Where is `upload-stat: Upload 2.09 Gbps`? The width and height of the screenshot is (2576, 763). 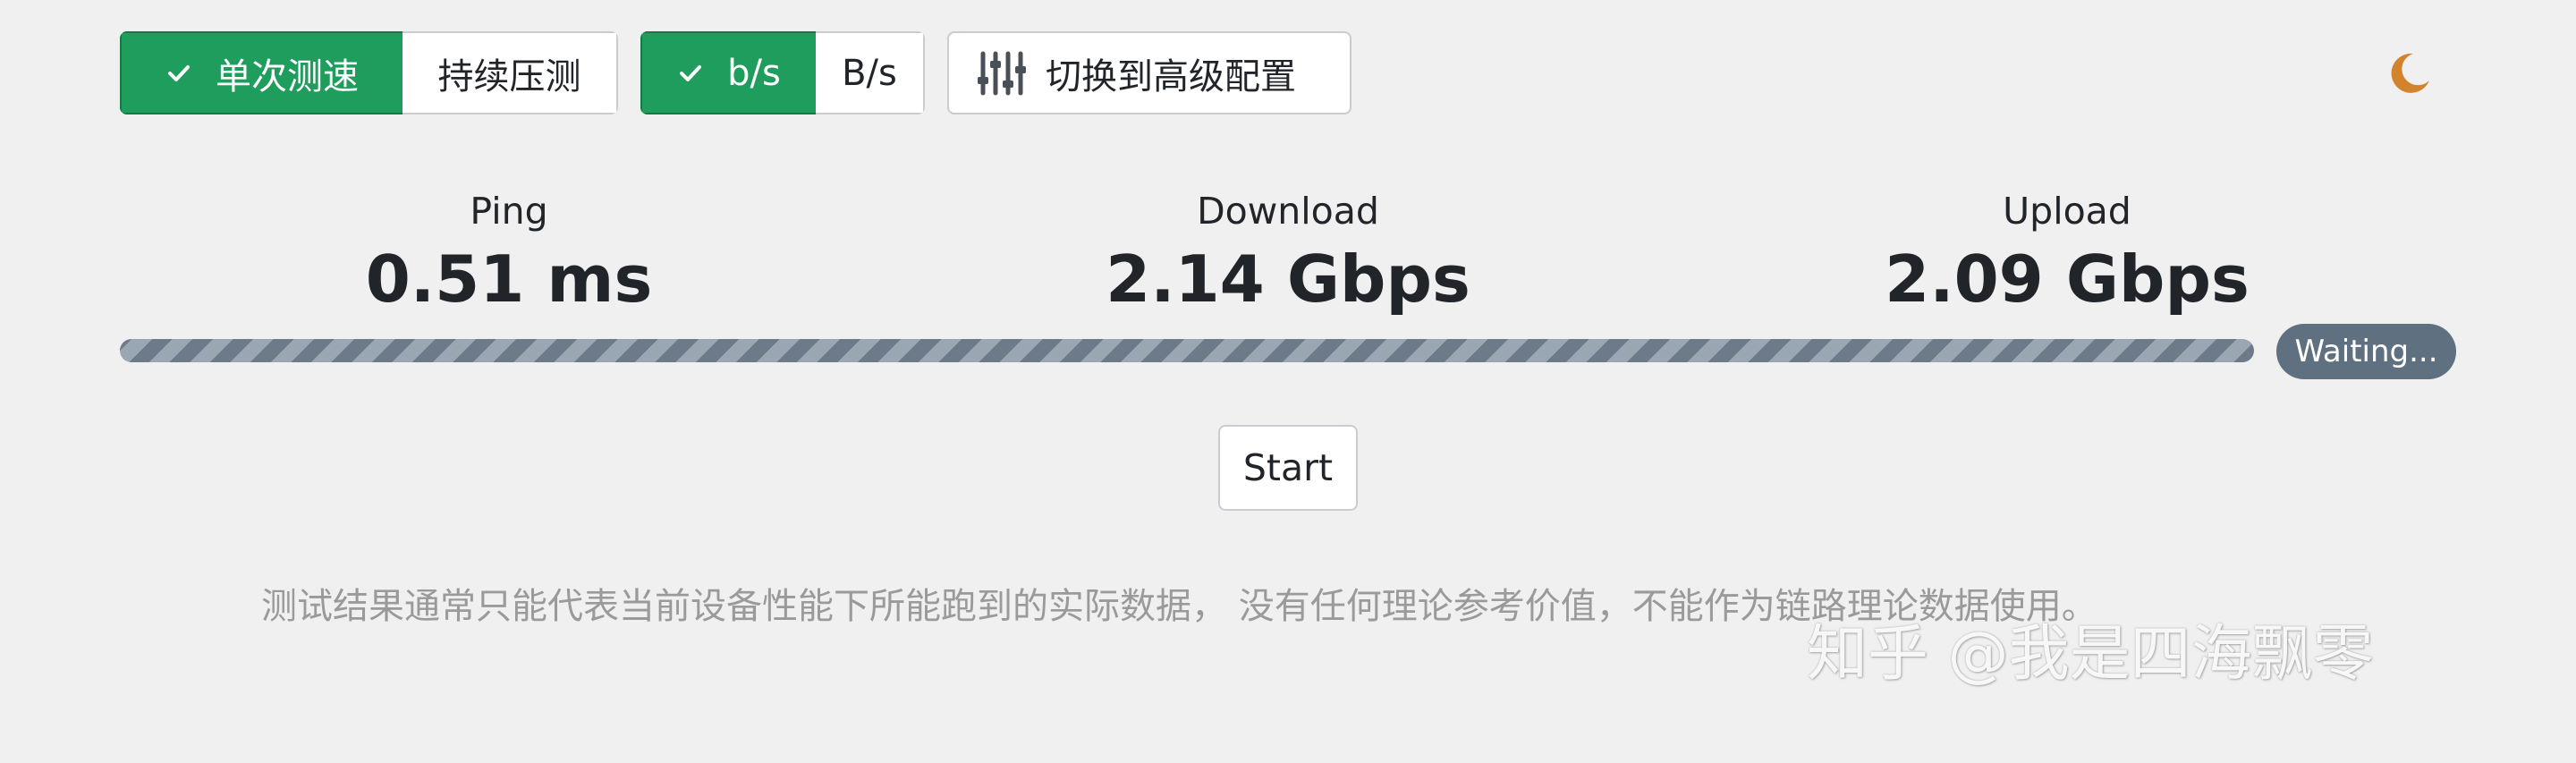
upload-stat: Upload 2.09 Gbps is located at coordinates (2067, 254).